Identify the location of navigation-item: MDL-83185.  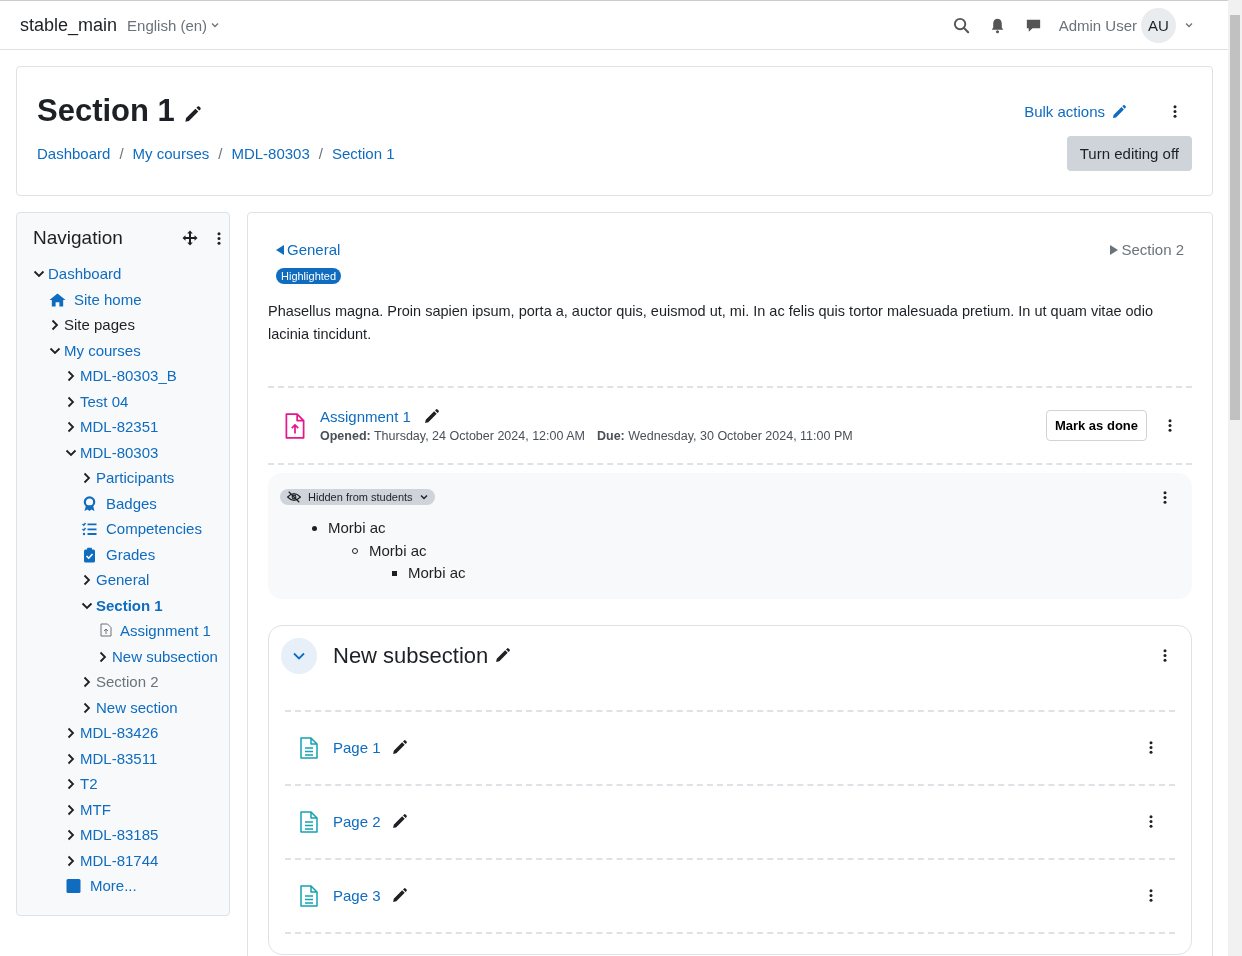
(119, 835).